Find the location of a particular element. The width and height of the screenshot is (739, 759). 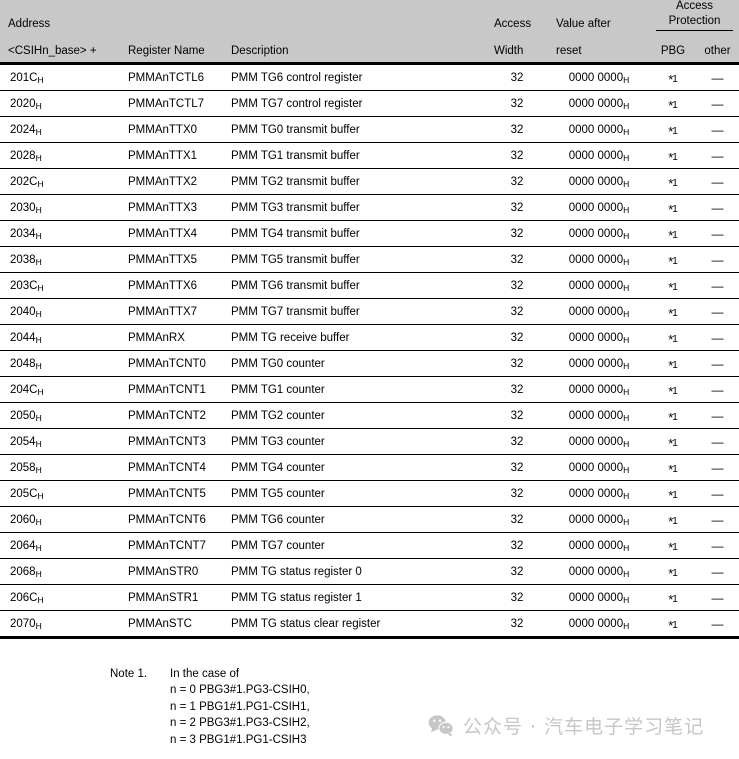

footnote-first-line: Note 1. In the case of is located at coordinates (210, 674).